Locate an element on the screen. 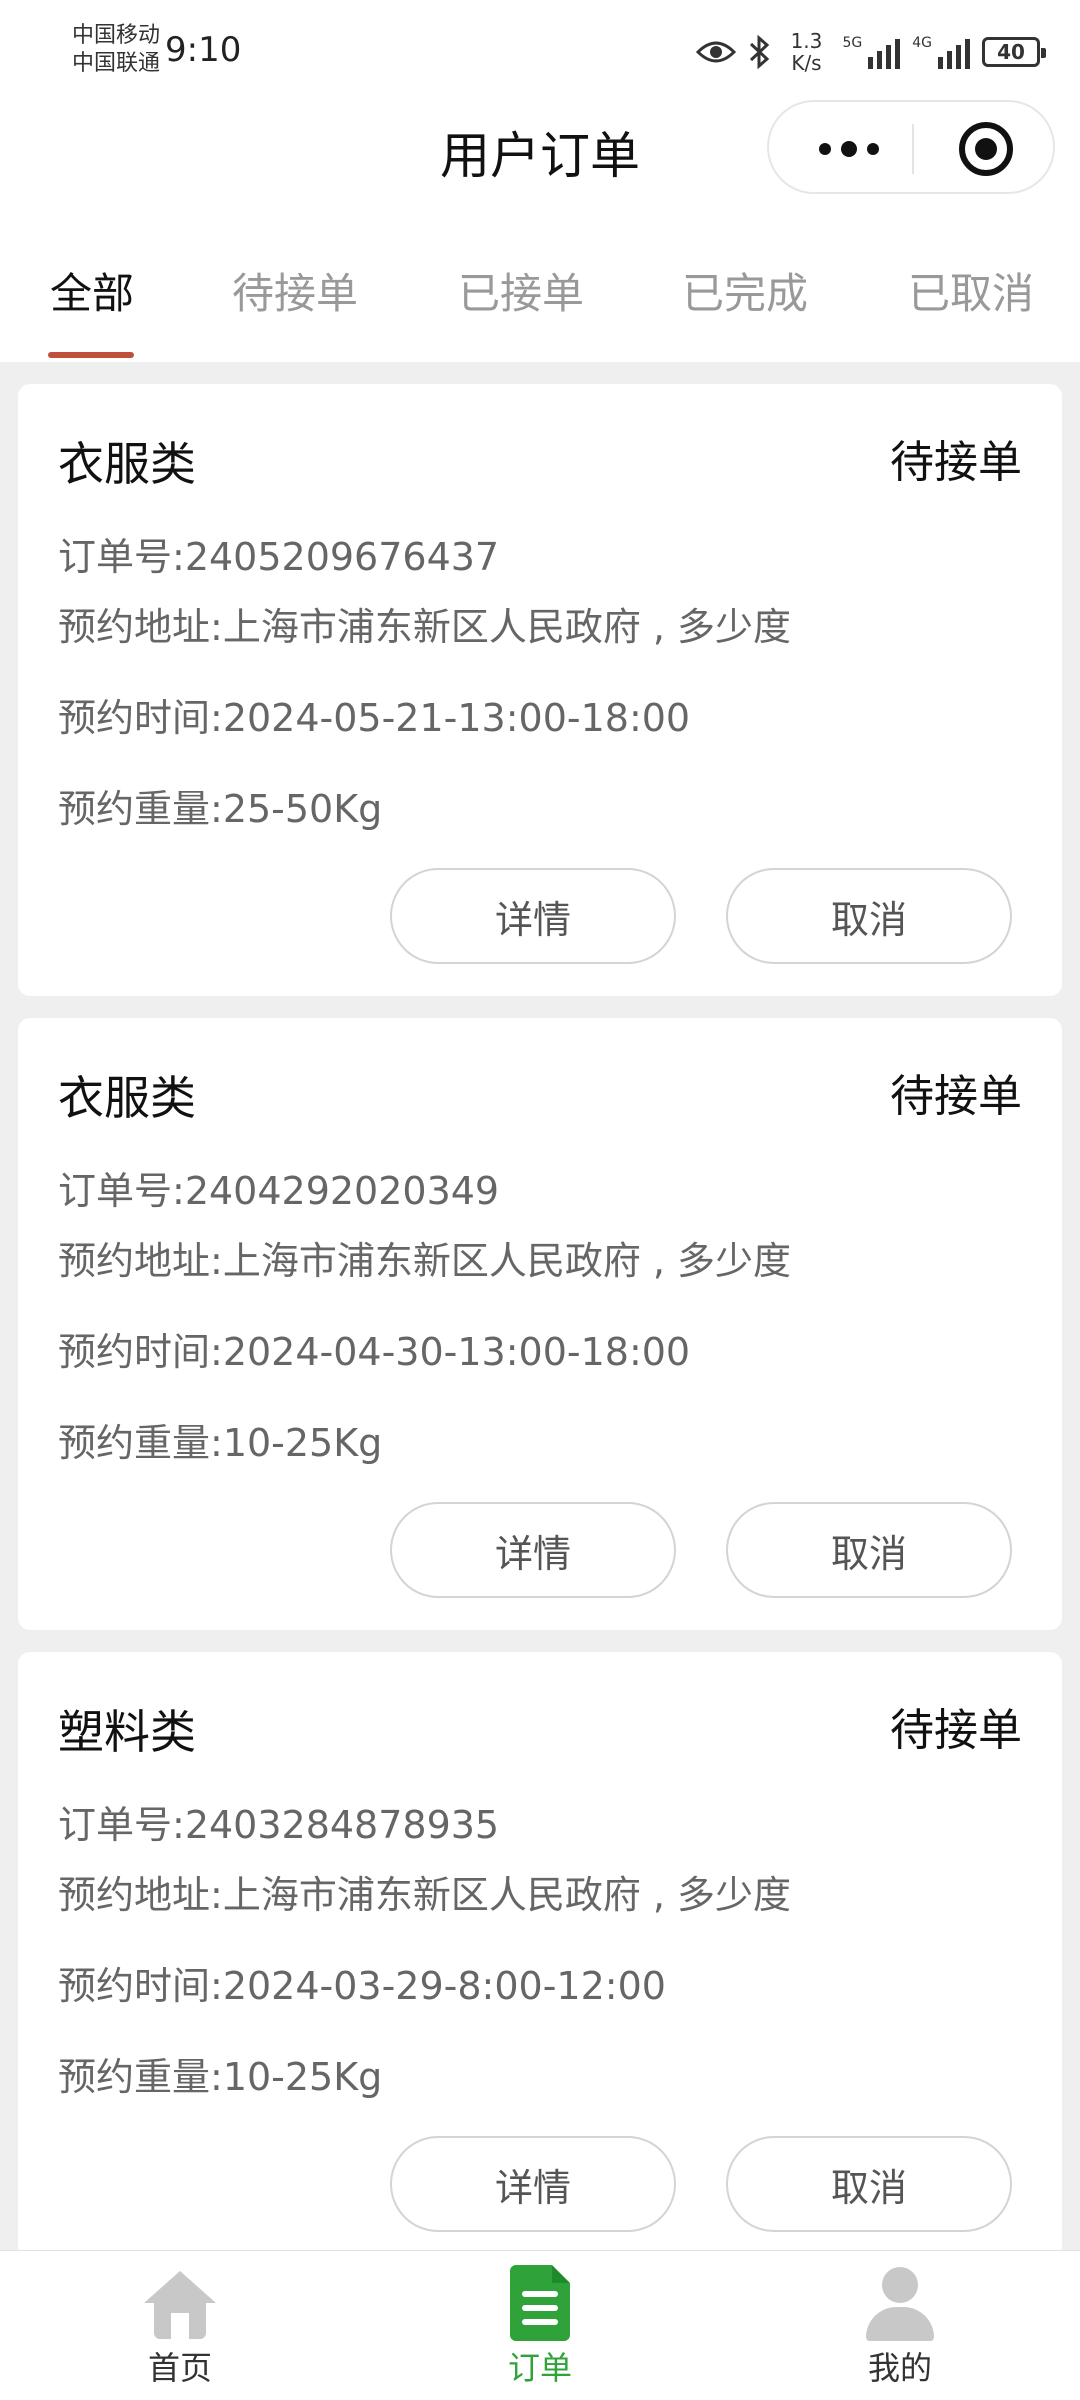 The image size is (1080, 2400). signal-5g-icon: 5G is located at coordinates (871, 52).